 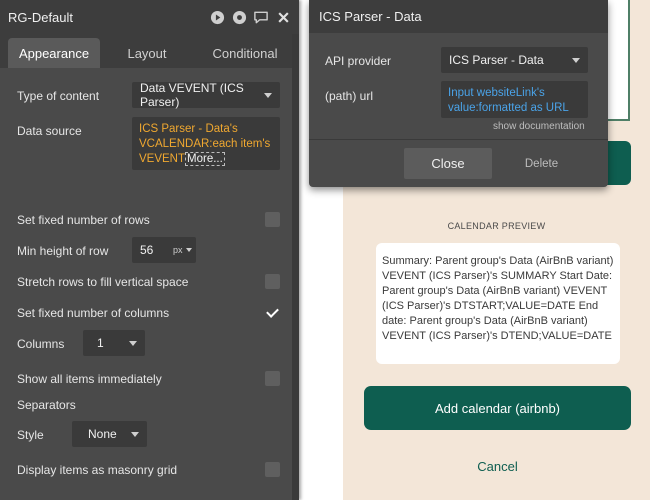 What do you see at coordinates (147, 250) in the screenshot?
I see `min-height-value: 56` at bounding box center [147, 250].